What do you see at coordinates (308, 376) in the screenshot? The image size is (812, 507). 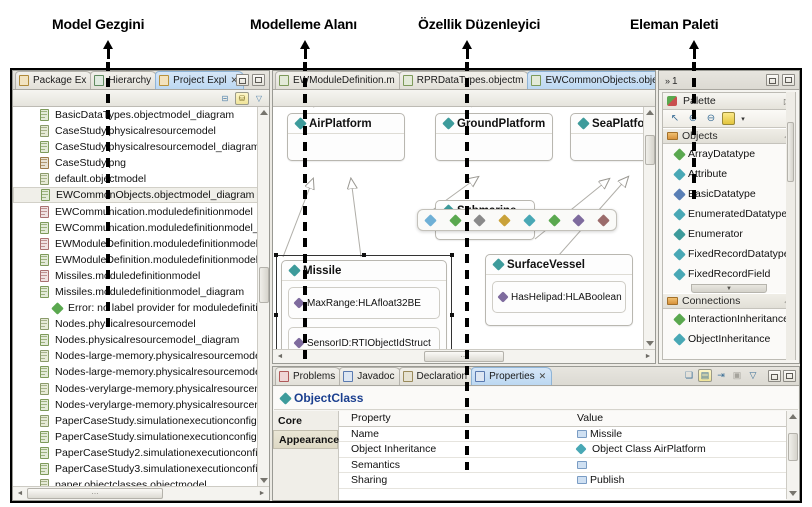 I see `properties-tab-problems: Problems` at bounding box center [308, 376].